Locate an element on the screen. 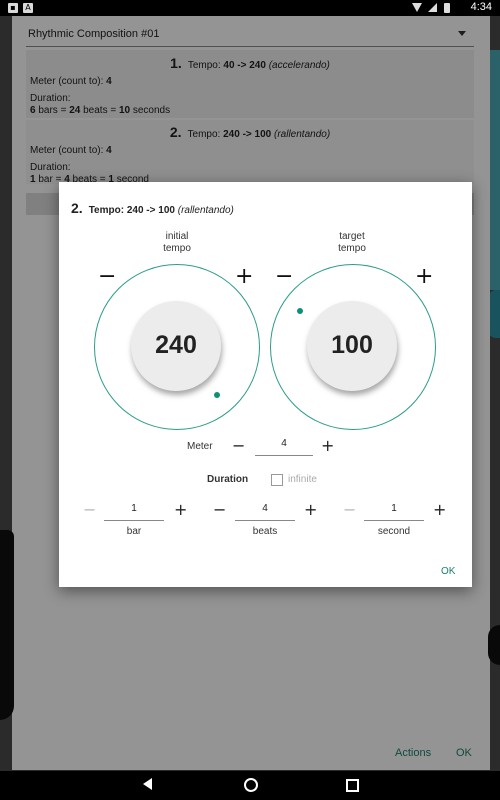 This screenshot has height=800, width=500. bar-input: 1 is located at coordinates (134, 511).